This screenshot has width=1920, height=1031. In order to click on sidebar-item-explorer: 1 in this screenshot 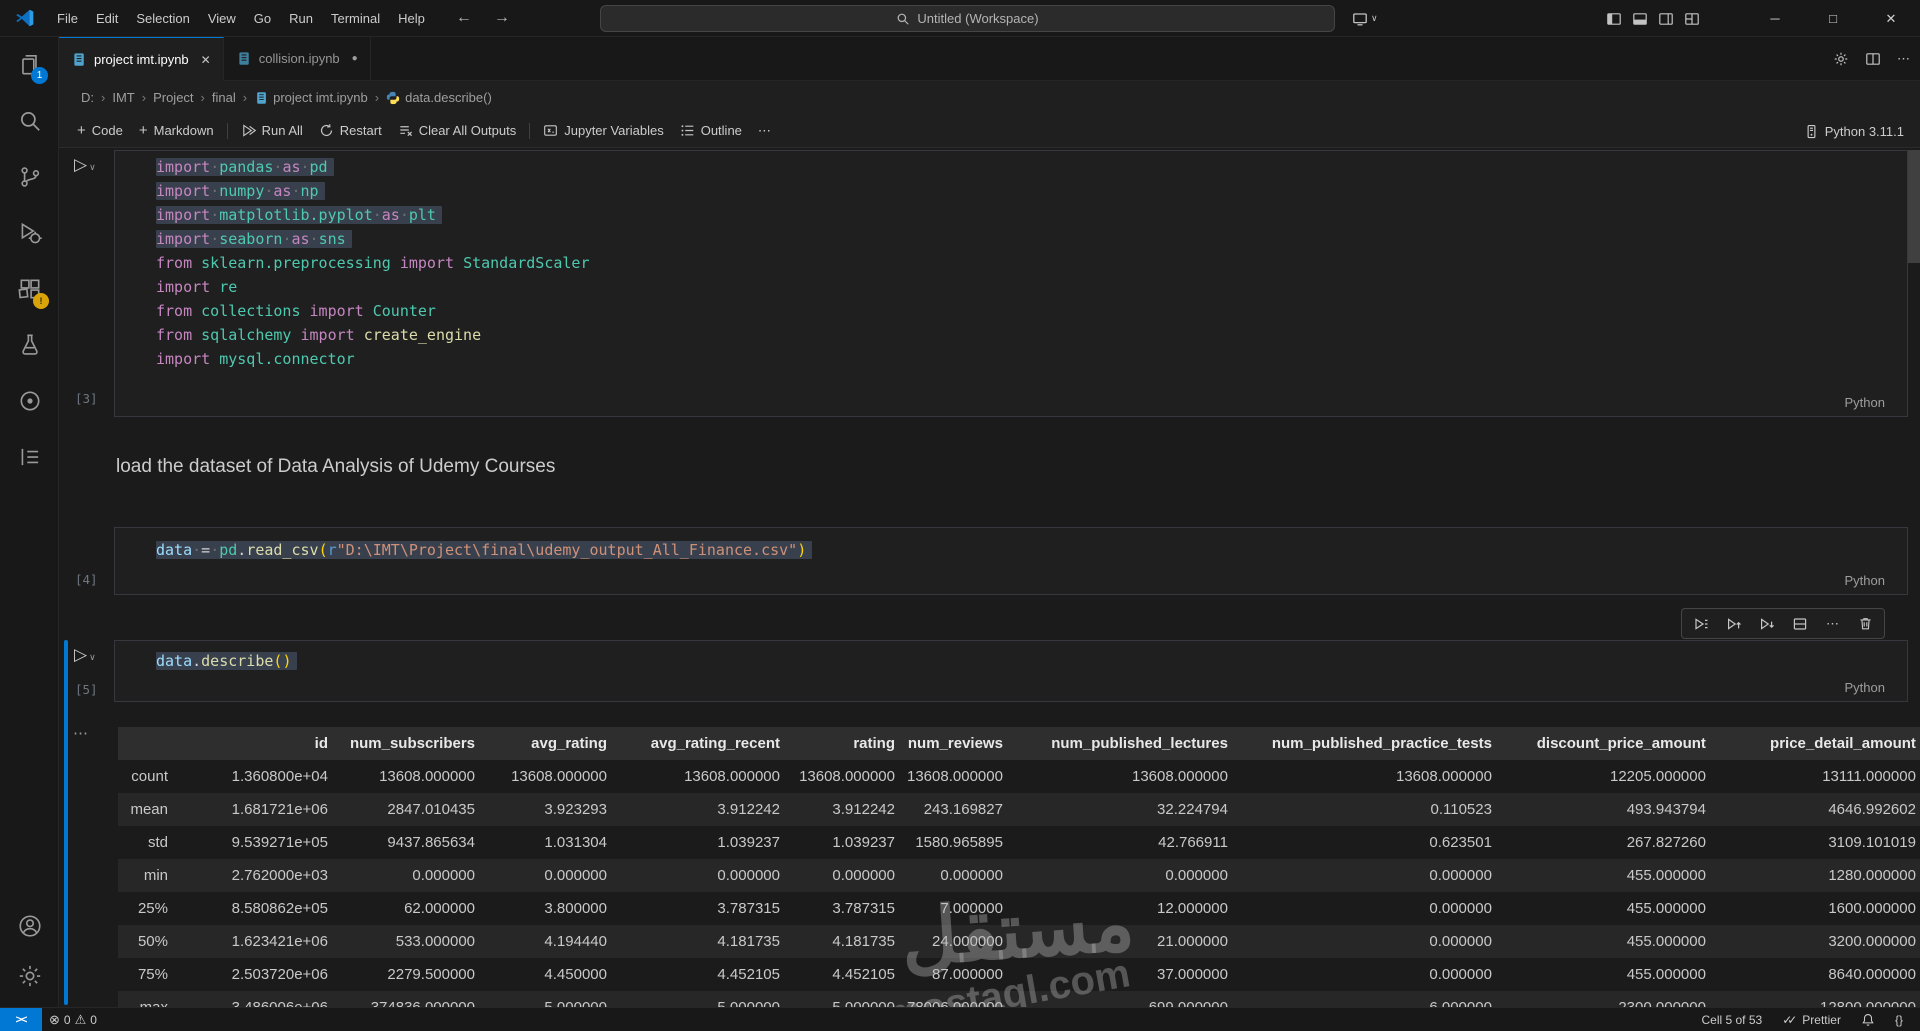, I will do `click(29, 65)`.